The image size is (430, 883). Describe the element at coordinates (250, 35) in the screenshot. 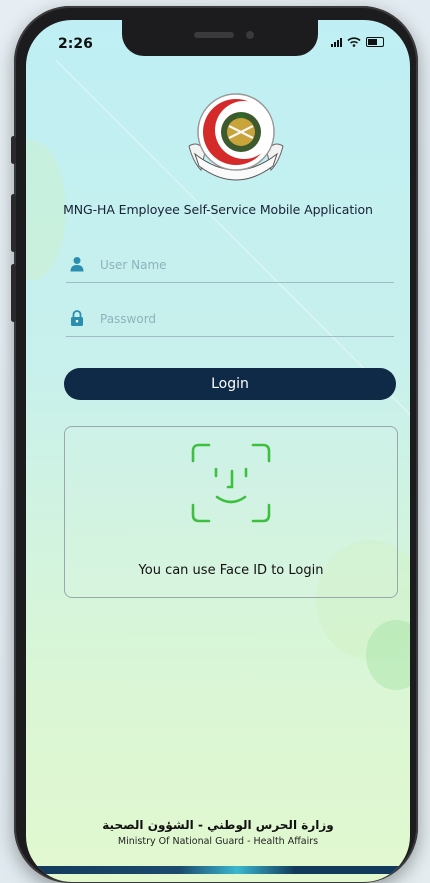

I see `camera` at that location.